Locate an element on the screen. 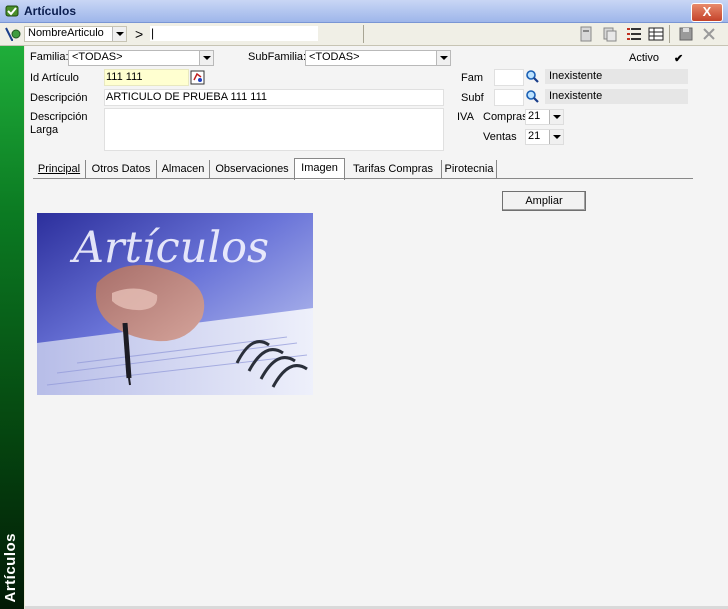 The image size is (728, 609). subf-label: Subf is located at coordinates (472, 98).